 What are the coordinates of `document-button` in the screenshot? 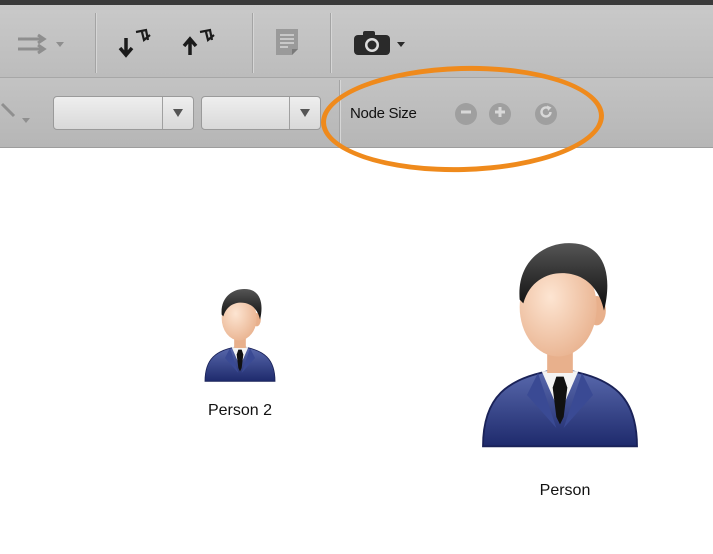 It's located at (287, 44).